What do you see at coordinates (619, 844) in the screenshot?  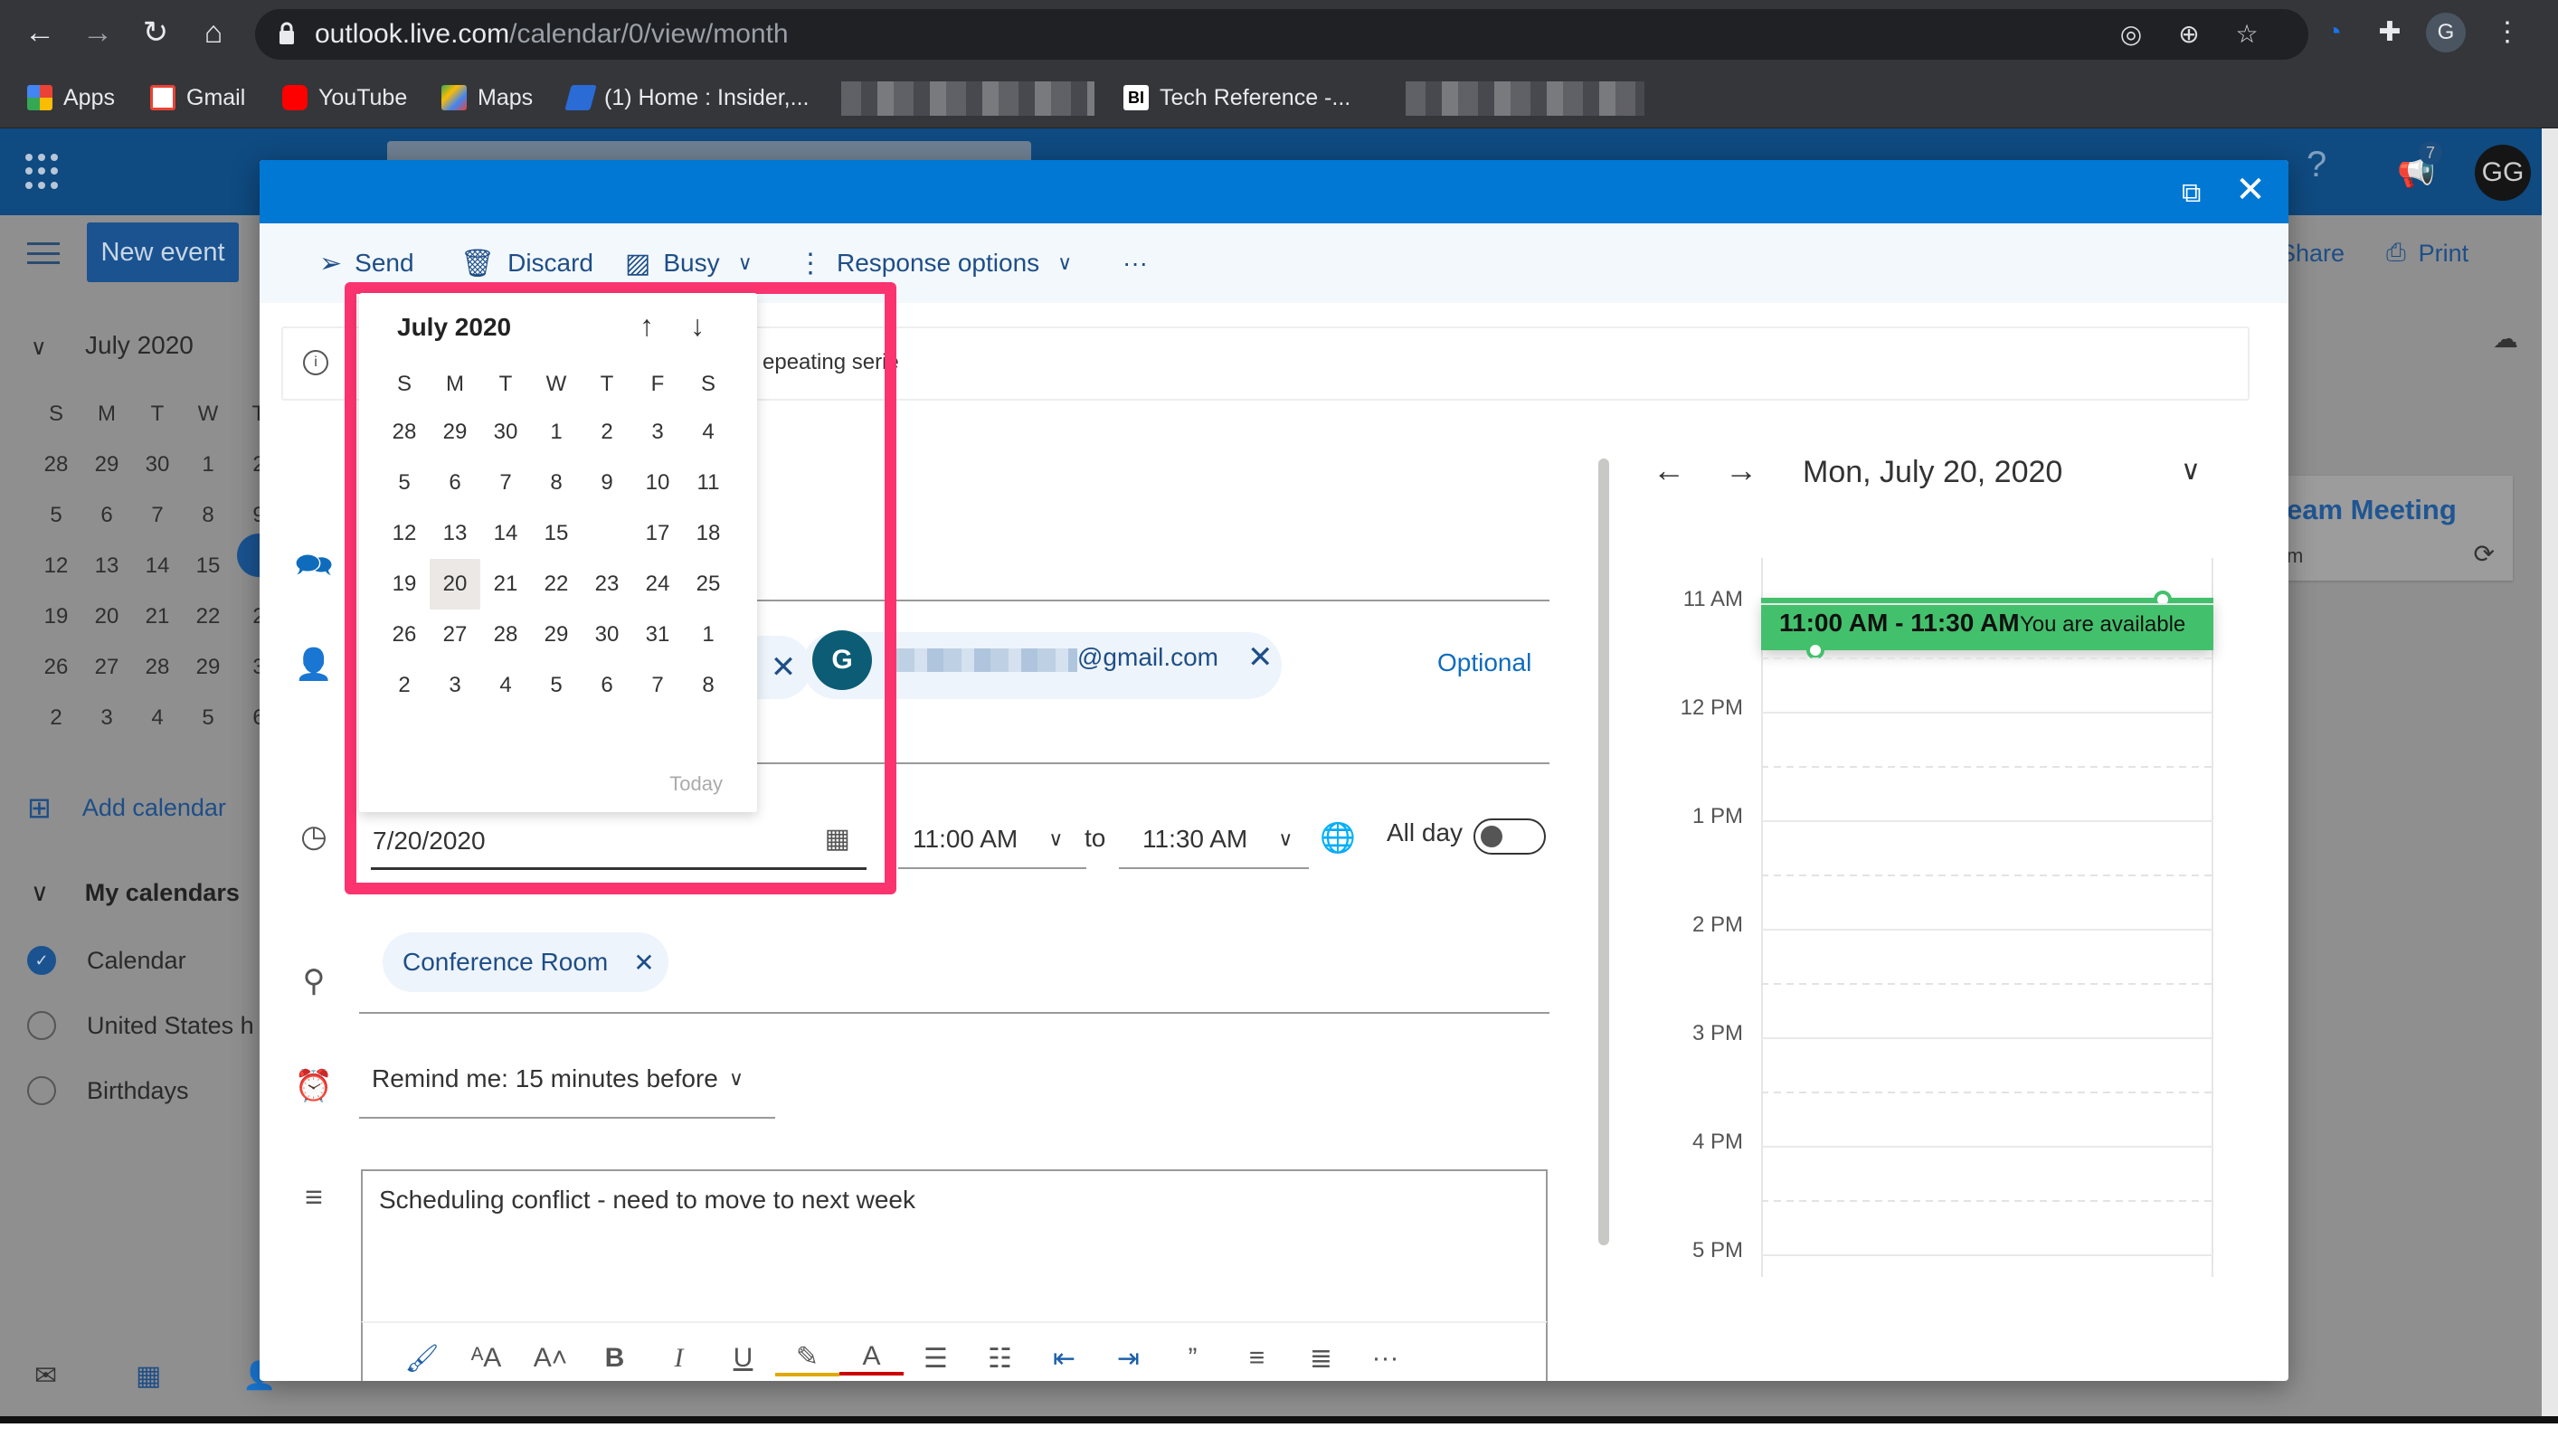 I see `start-date-input: 7/20/2020 ▦` at bounding box center [619, 844].